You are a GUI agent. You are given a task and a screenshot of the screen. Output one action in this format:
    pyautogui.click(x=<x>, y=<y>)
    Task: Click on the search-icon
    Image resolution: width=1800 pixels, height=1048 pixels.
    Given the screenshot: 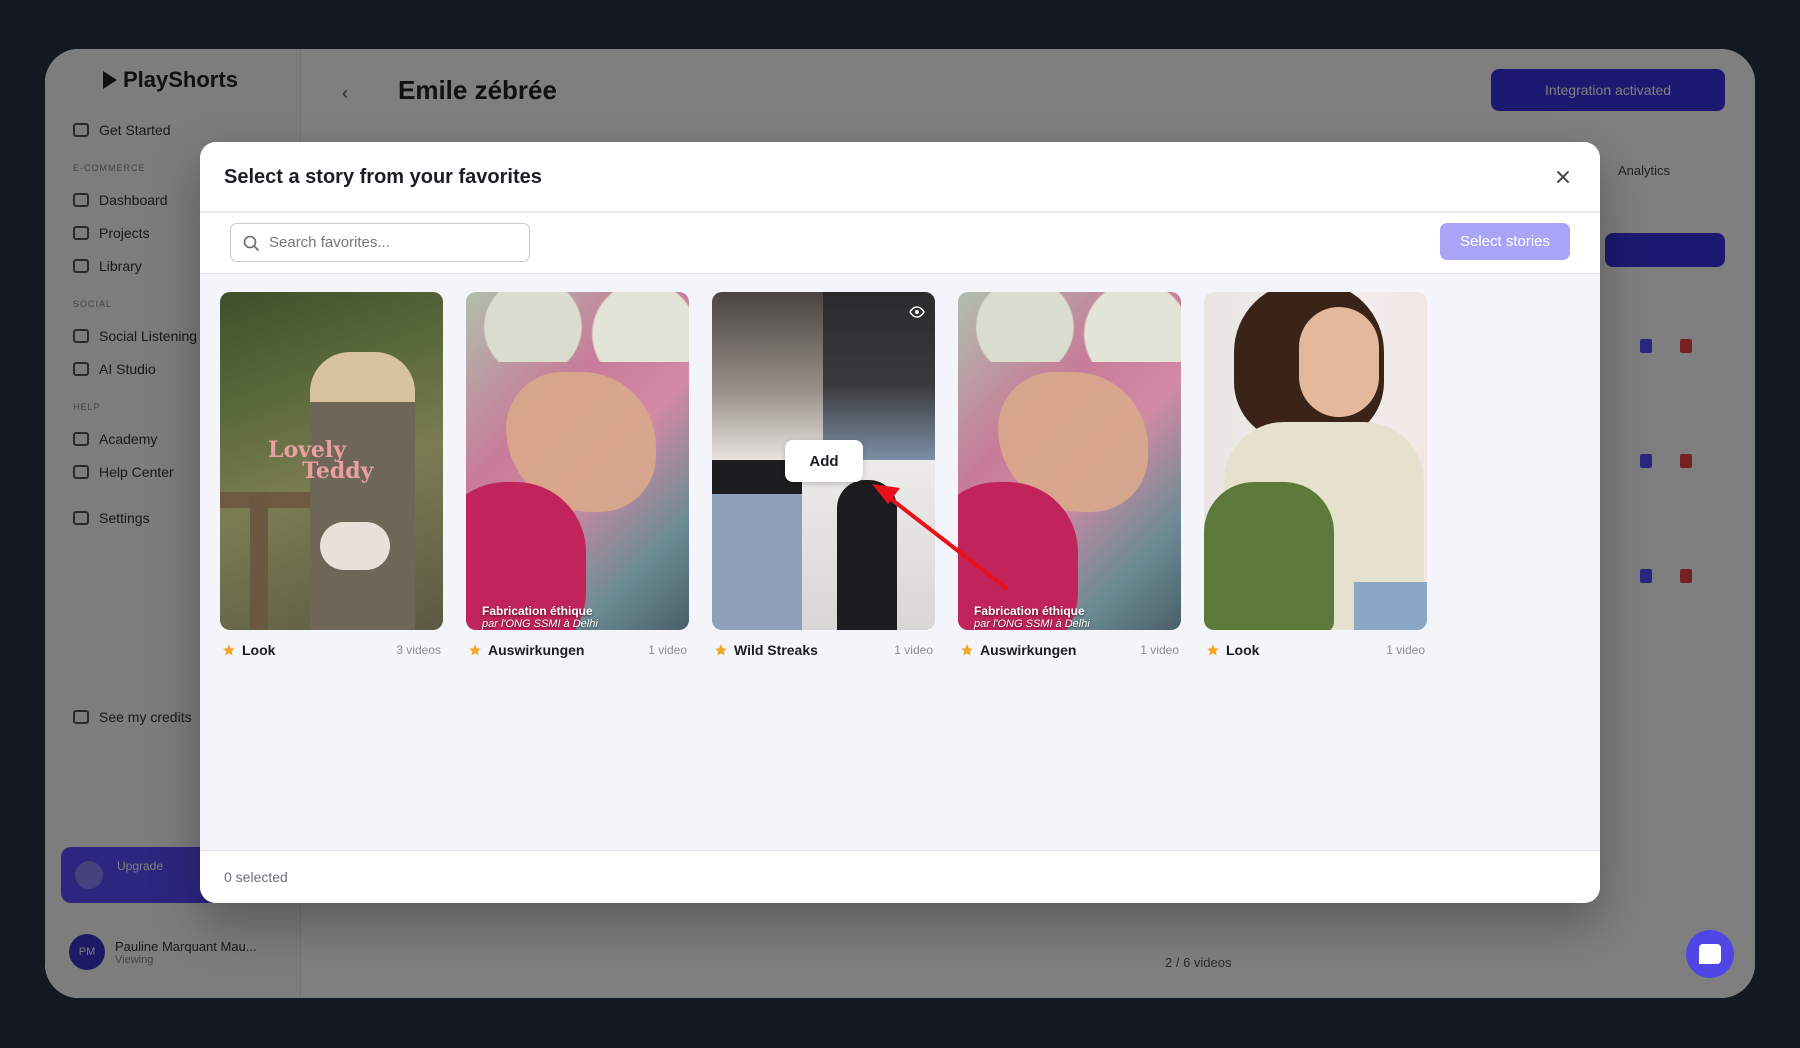 What is the action you would take?
    pyautogui.click(x=251, y=243)
    